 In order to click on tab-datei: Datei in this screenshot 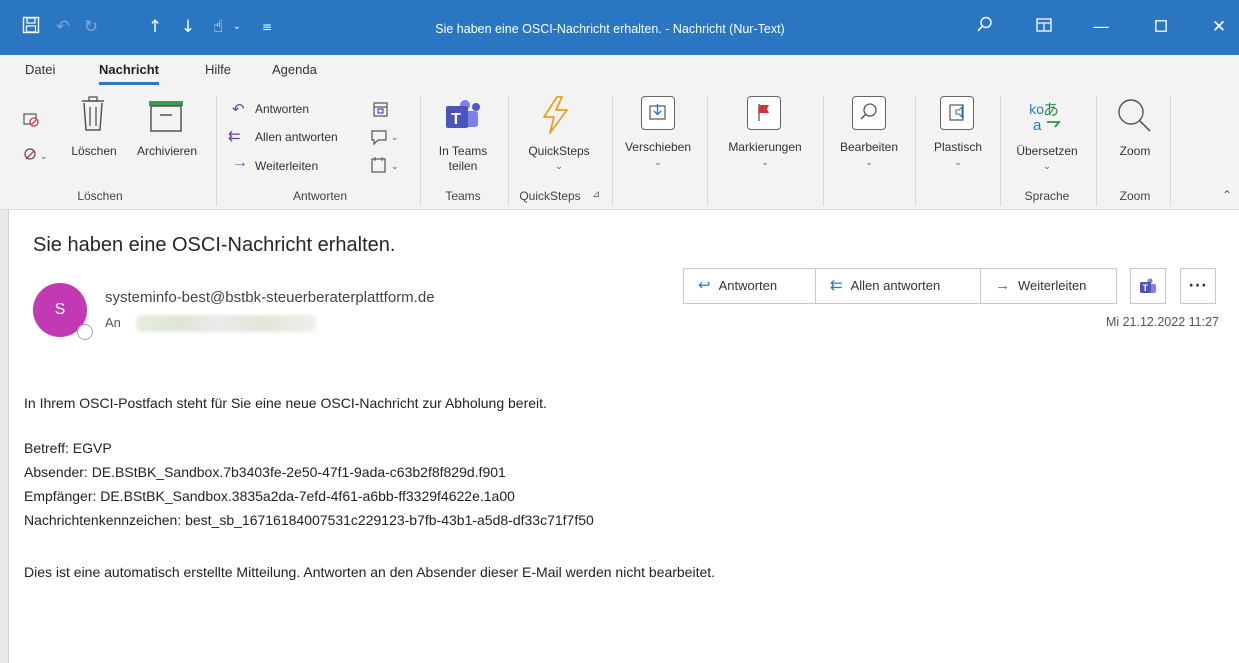, I will do `click(40, 69)`.